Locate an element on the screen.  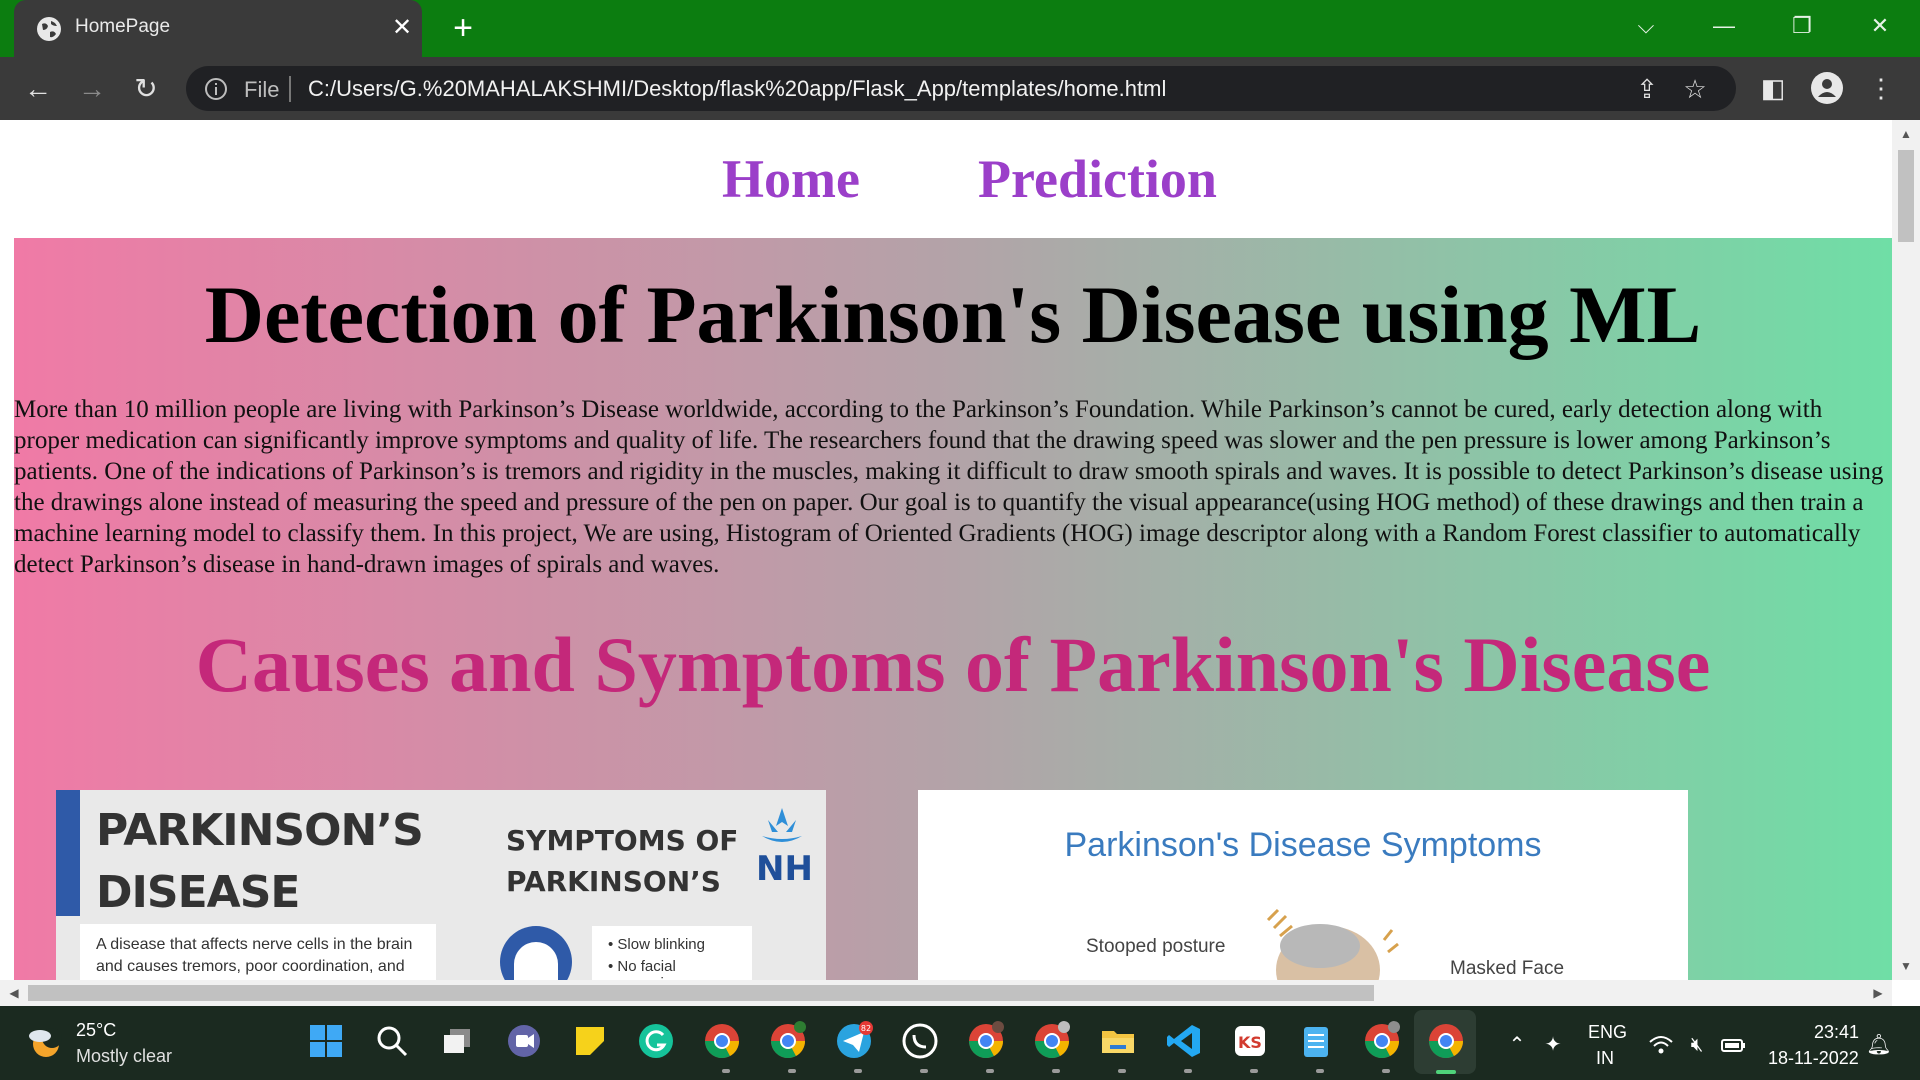
sticky-notes-icon is located at coordinates (590, 1041).